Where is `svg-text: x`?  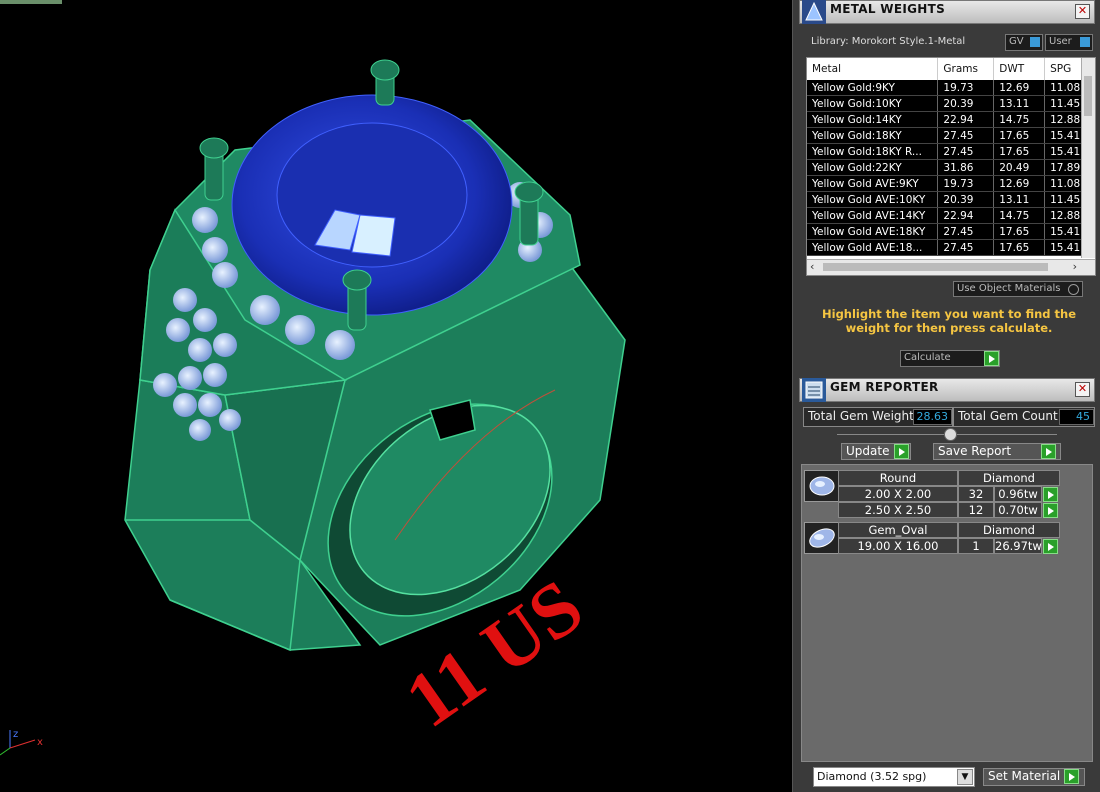 svg-text: x is located at coordinates (40, 742).